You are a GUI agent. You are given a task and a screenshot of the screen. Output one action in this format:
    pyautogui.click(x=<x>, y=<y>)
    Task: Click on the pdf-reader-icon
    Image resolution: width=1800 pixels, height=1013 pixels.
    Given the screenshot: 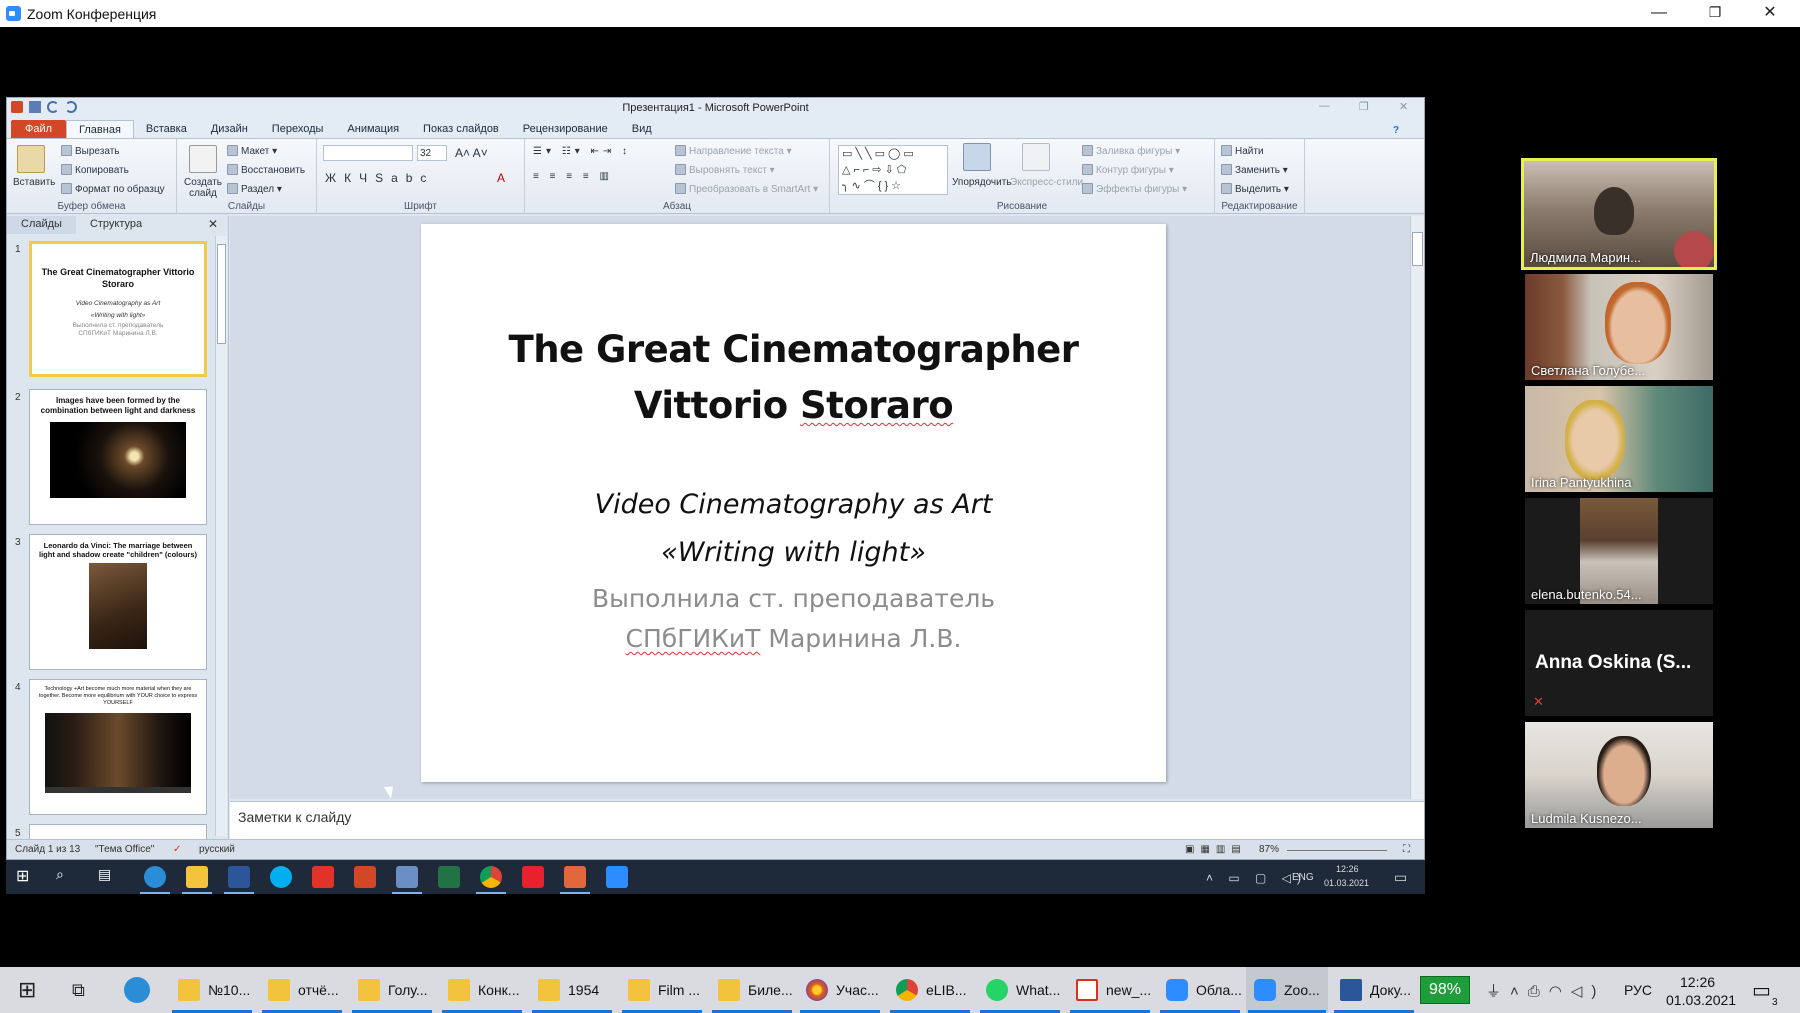 What is the action you would take?
    pyautogui.click(x=533, y=877)
    